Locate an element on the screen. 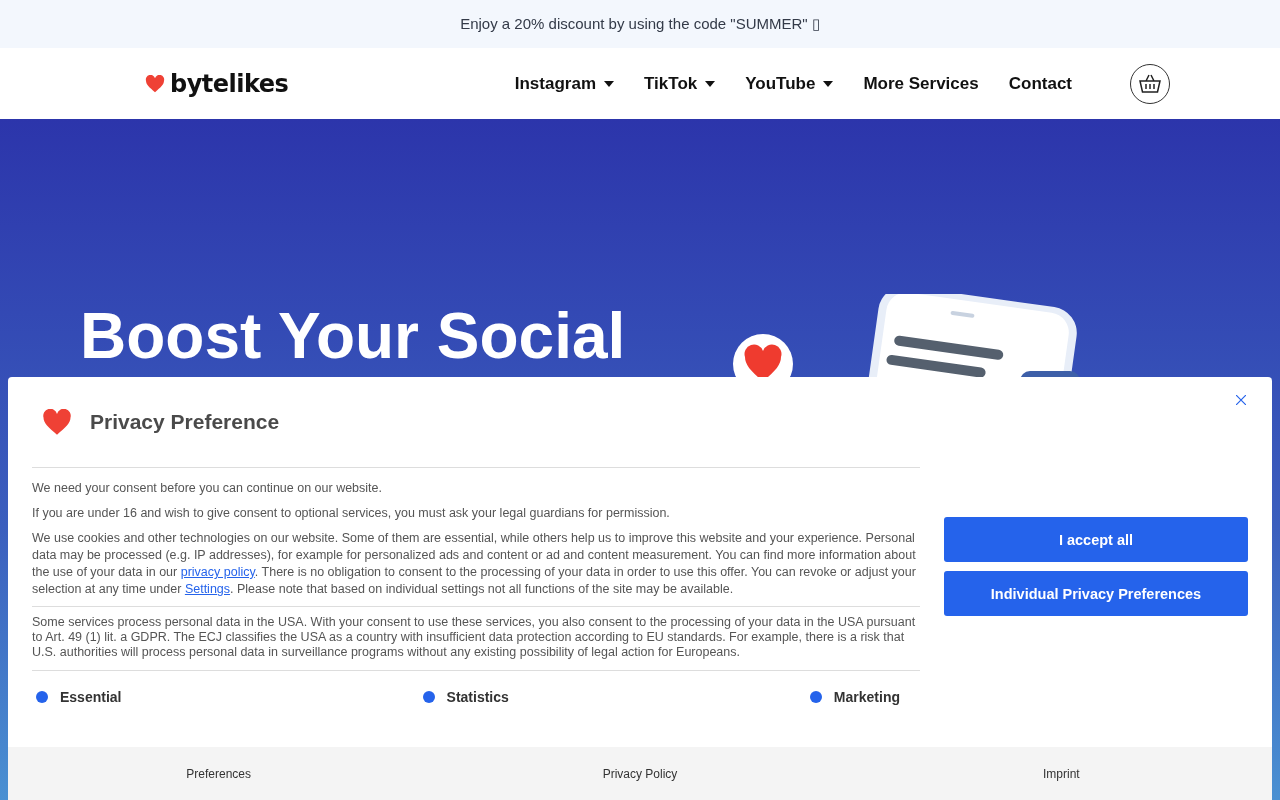 The height and width of the screenshot is (800, 1280). logo-text: bytelikes is located at coordinates (229, 83).